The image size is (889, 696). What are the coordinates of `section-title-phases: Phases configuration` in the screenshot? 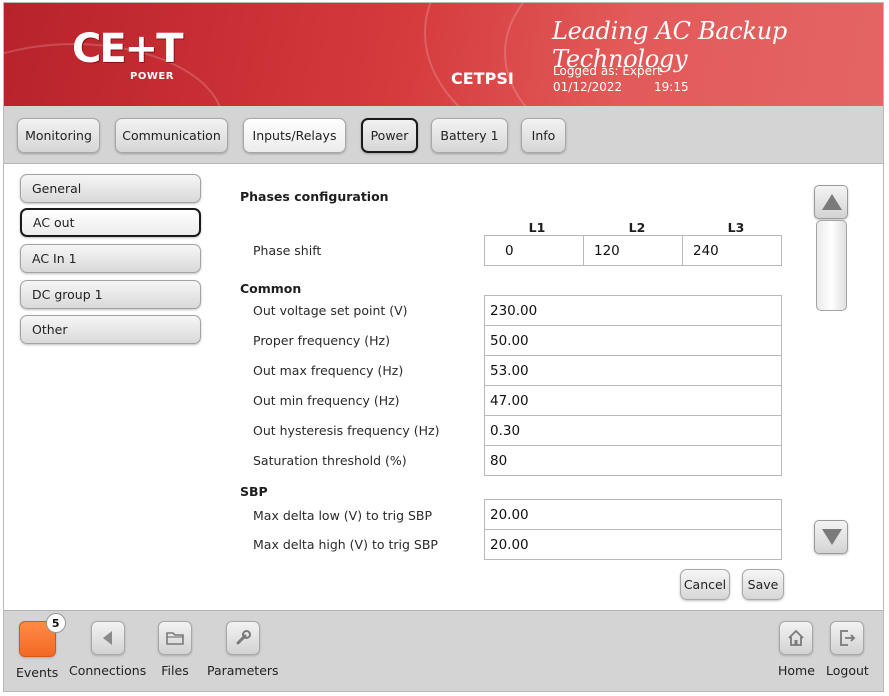 It's located at (314, 196).